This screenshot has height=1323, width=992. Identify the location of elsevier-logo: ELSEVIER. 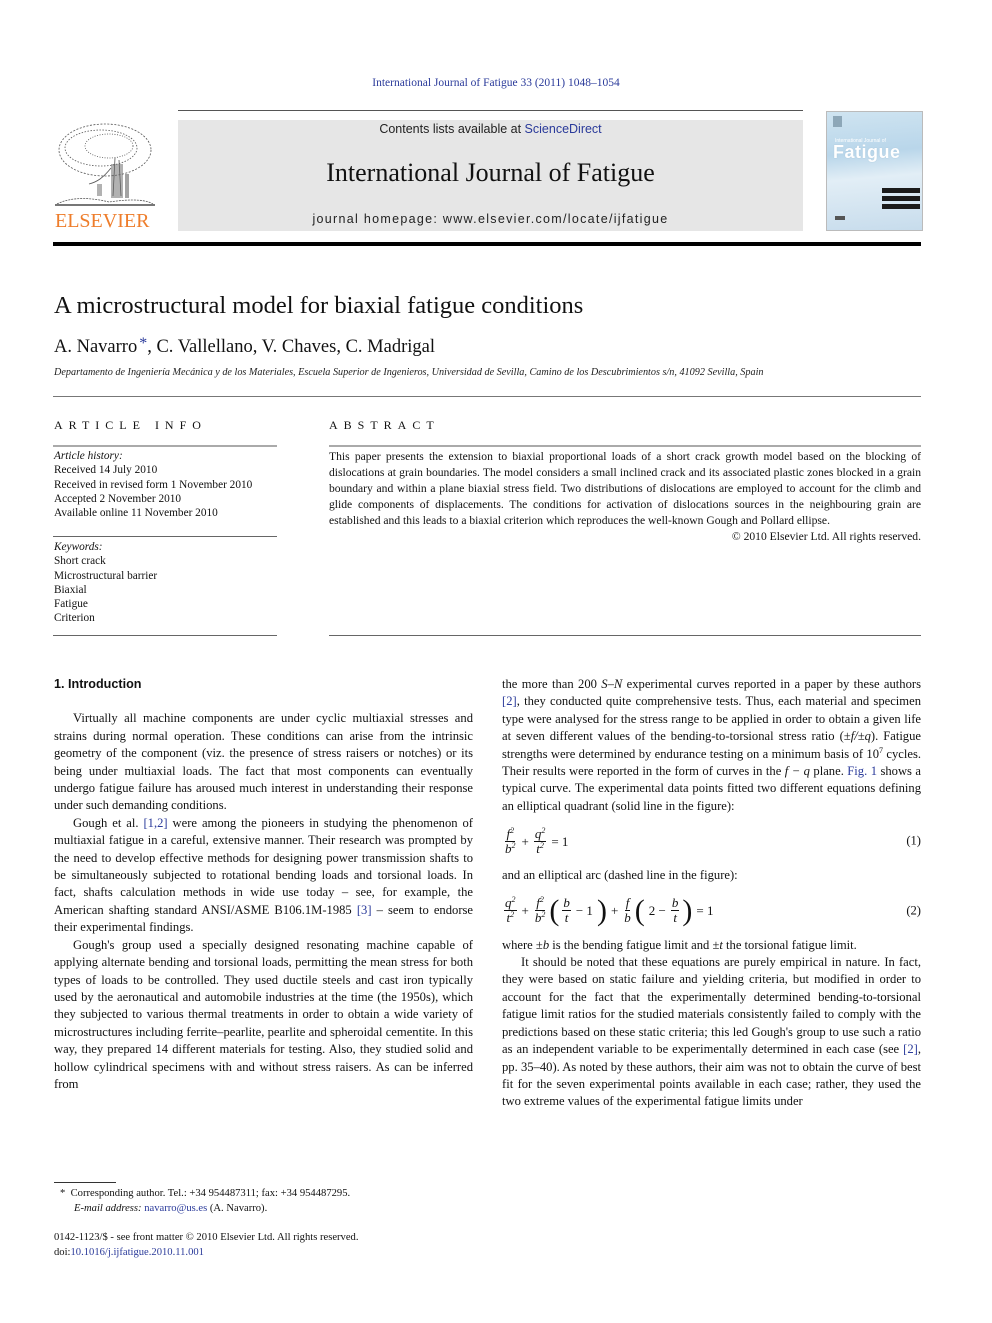
(105, 176).